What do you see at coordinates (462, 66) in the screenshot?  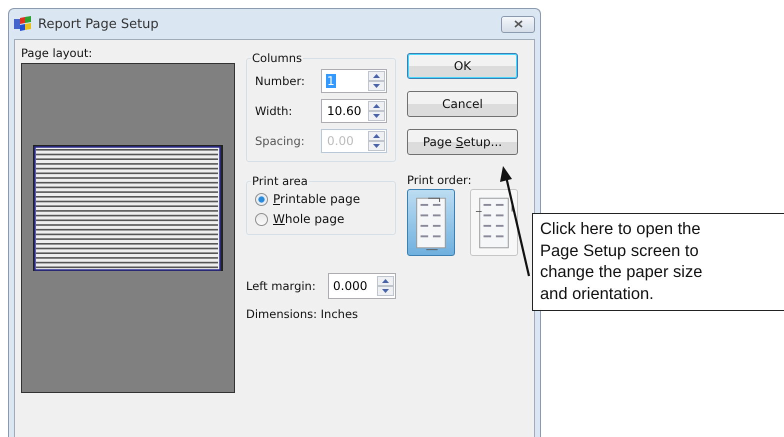 I see `dialog-button: OK` at bounding box center [462, 66].